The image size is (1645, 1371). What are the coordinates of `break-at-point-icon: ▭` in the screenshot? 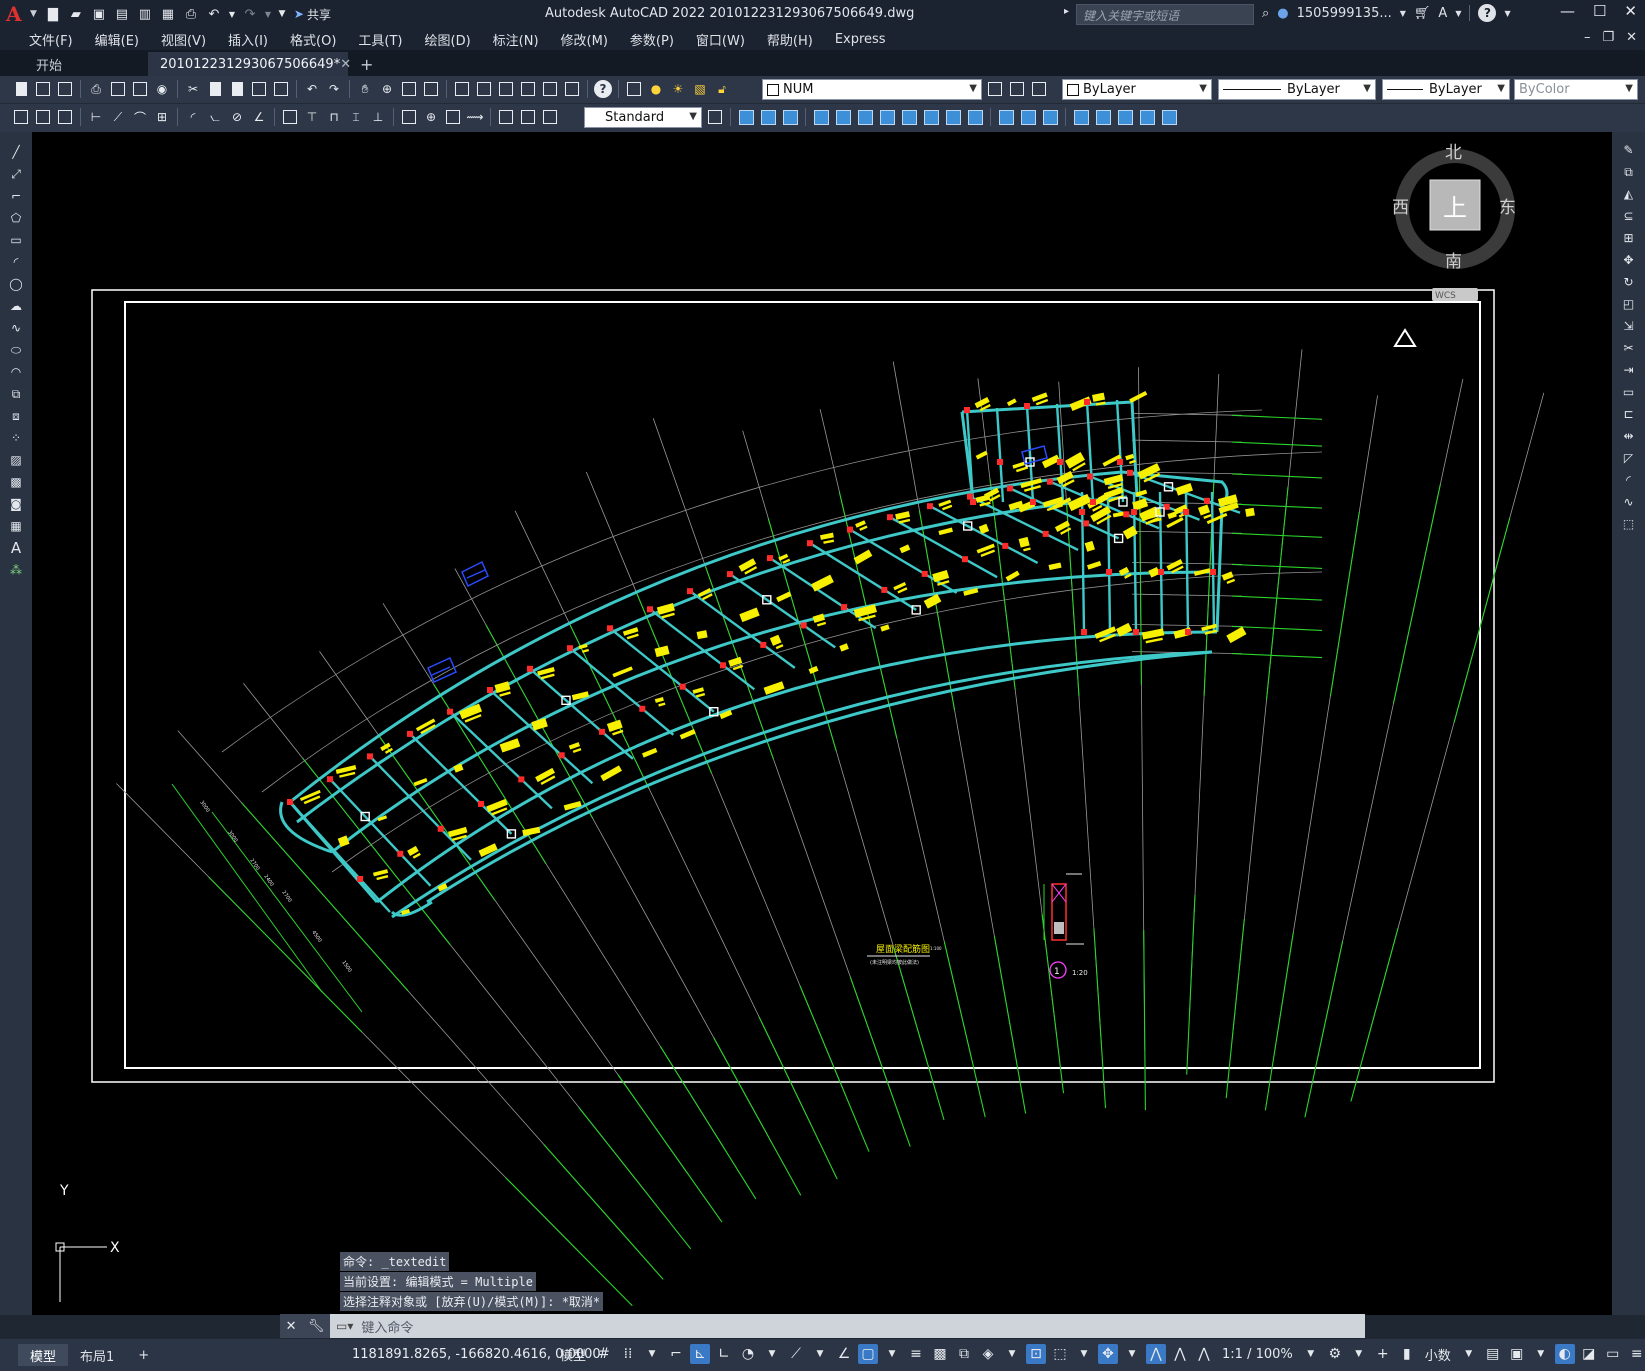 It's located at (1629, 392).